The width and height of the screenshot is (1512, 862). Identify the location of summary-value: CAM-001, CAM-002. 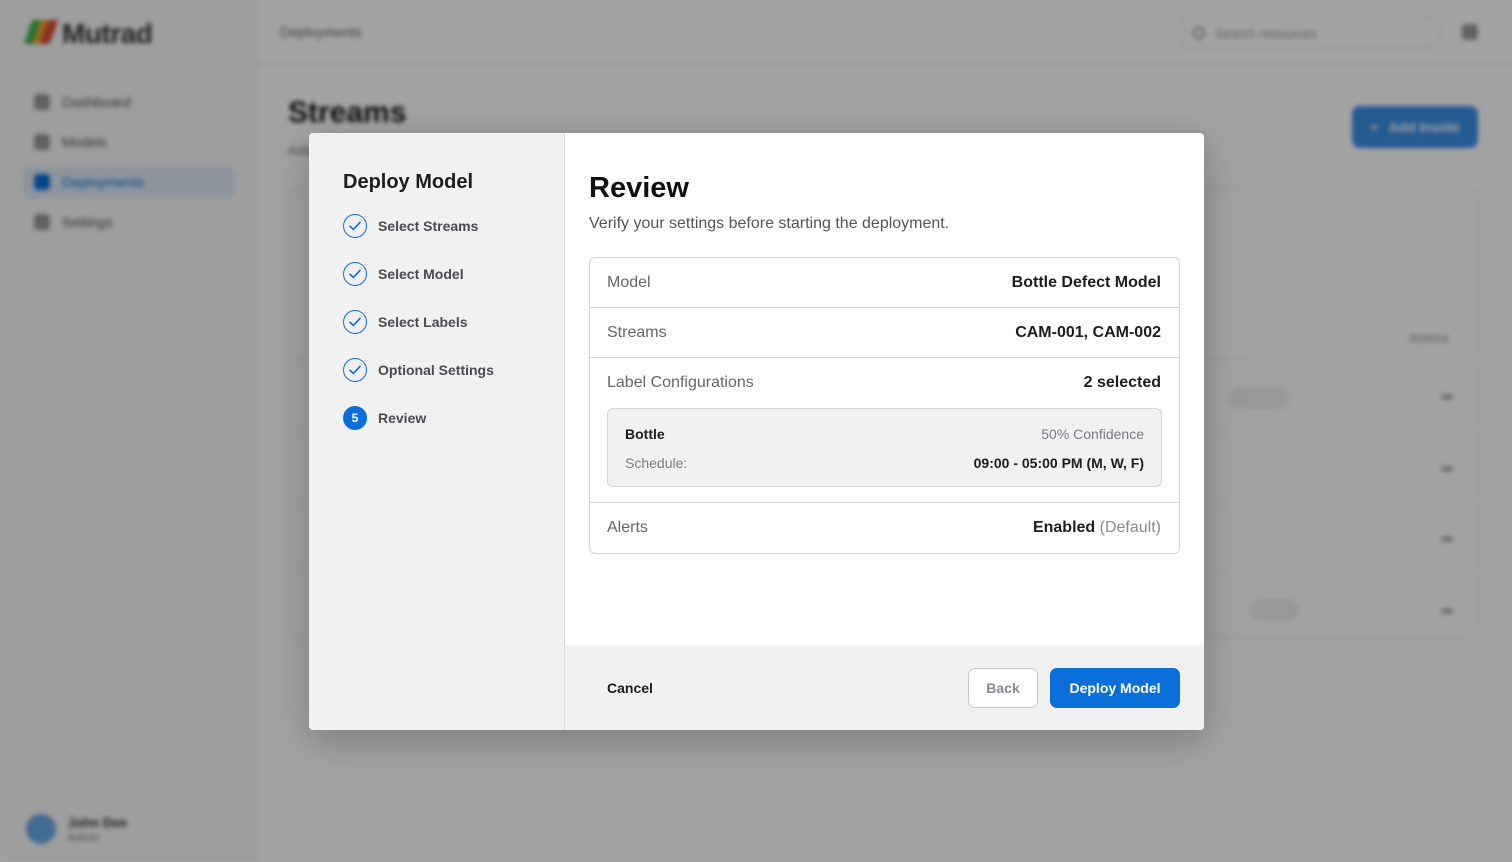
(1088, 332).